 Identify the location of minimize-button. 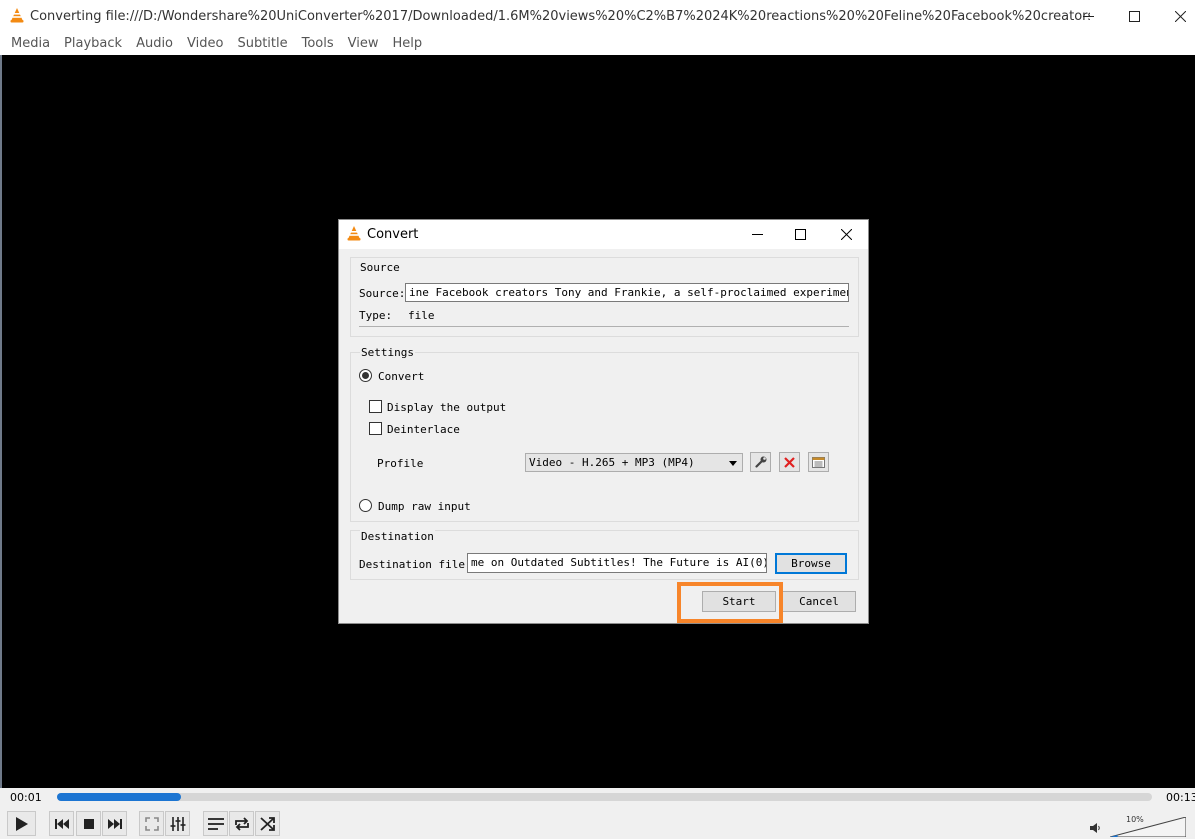
(1088, 16).